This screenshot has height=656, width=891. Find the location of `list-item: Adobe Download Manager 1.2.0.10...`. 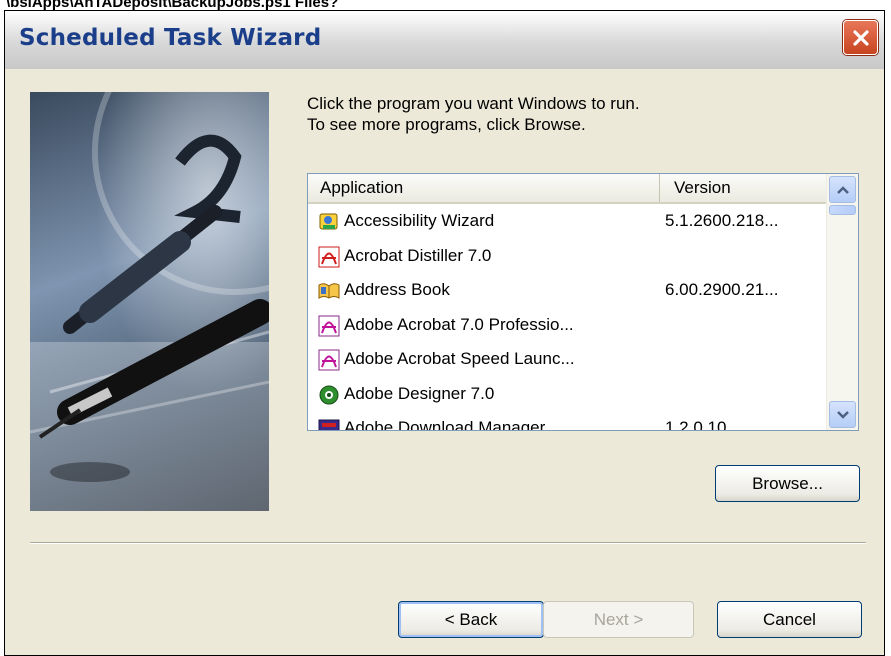

list-item: Adobe Download Manager 1.2.0.10... is located at coordinates (567, 421).